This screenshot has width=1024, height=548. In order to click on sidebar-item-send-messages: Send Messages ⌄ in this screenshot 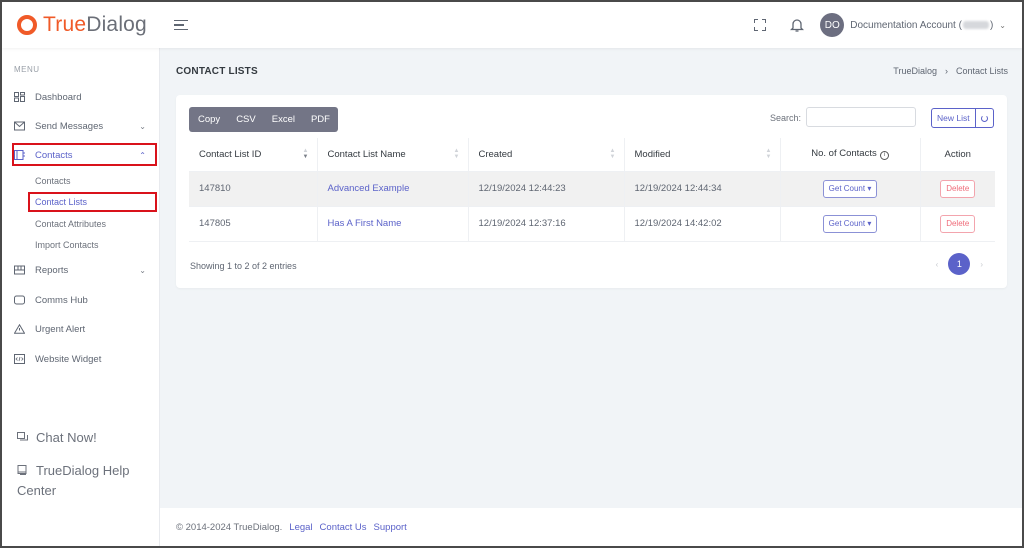, I will do `click(84, 126)`.